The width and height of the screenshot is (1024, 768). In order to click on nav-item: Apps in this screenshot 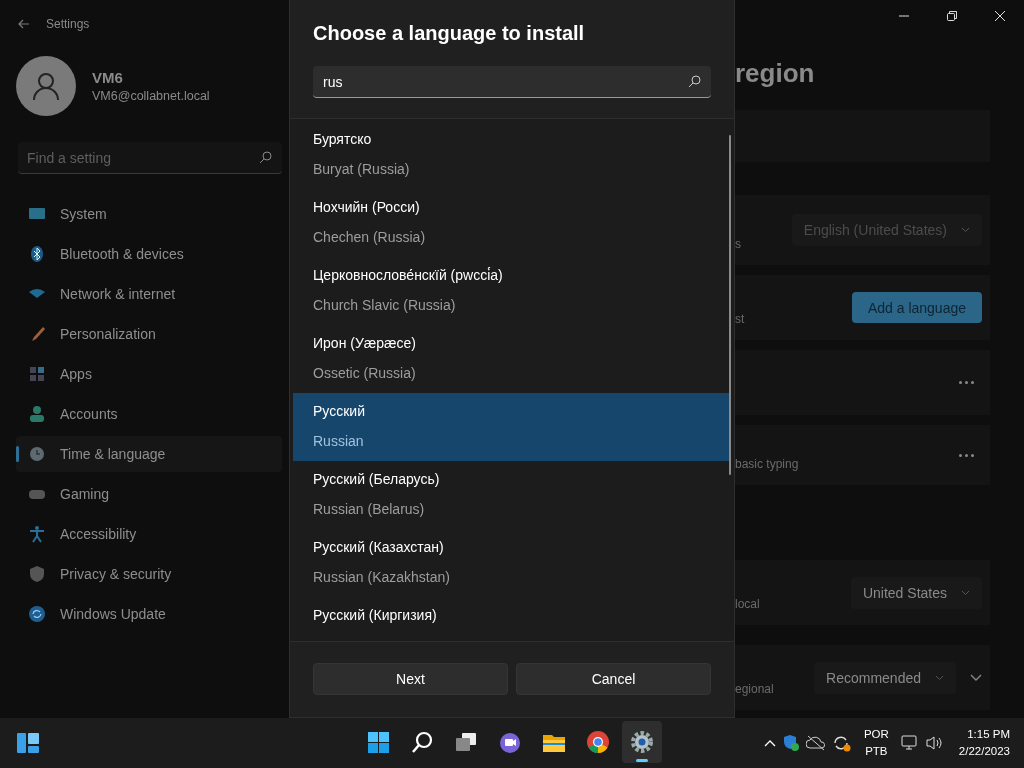, I will do `click(149, 374)`.